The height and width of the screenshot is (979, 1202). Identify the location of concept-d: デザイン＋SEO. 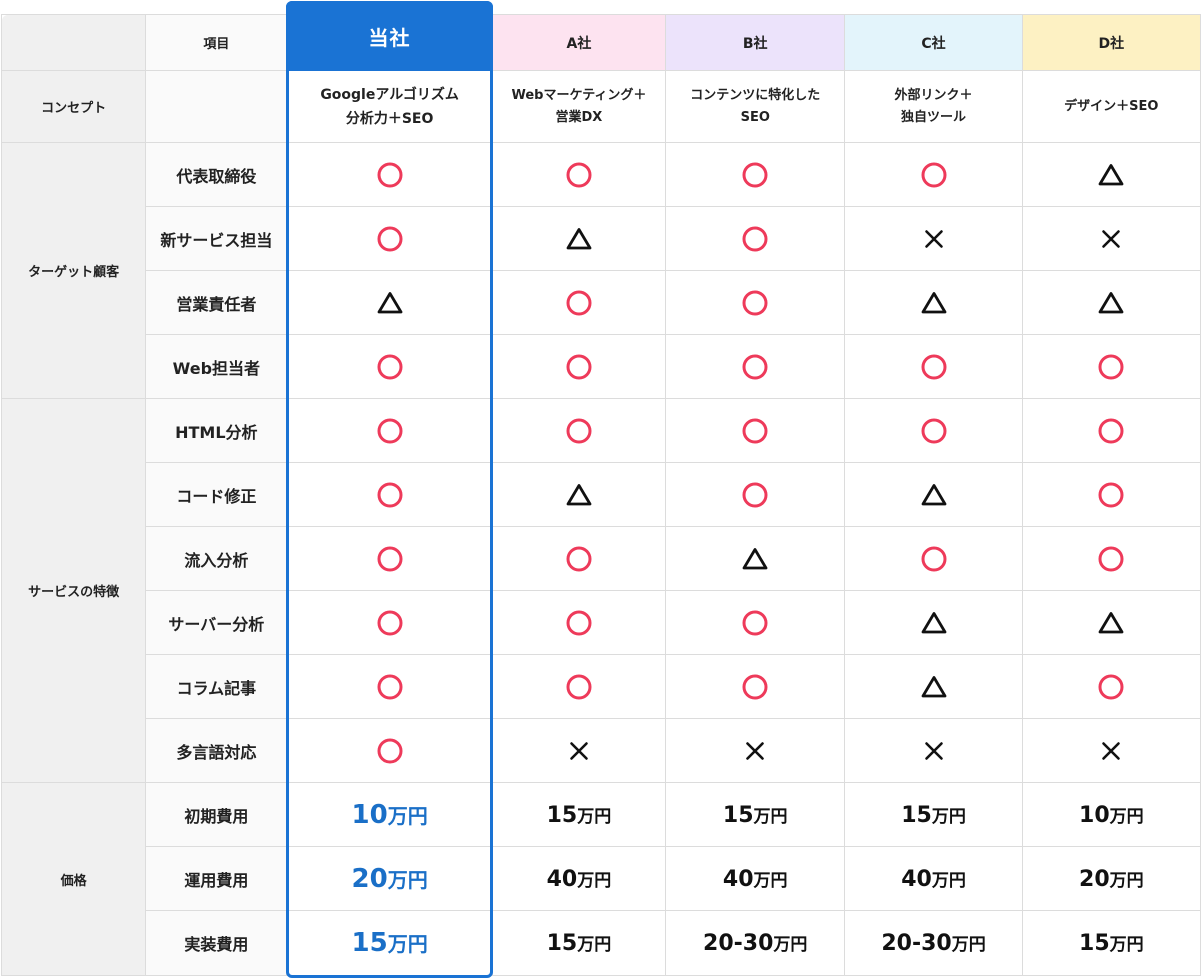
(1111, 106).